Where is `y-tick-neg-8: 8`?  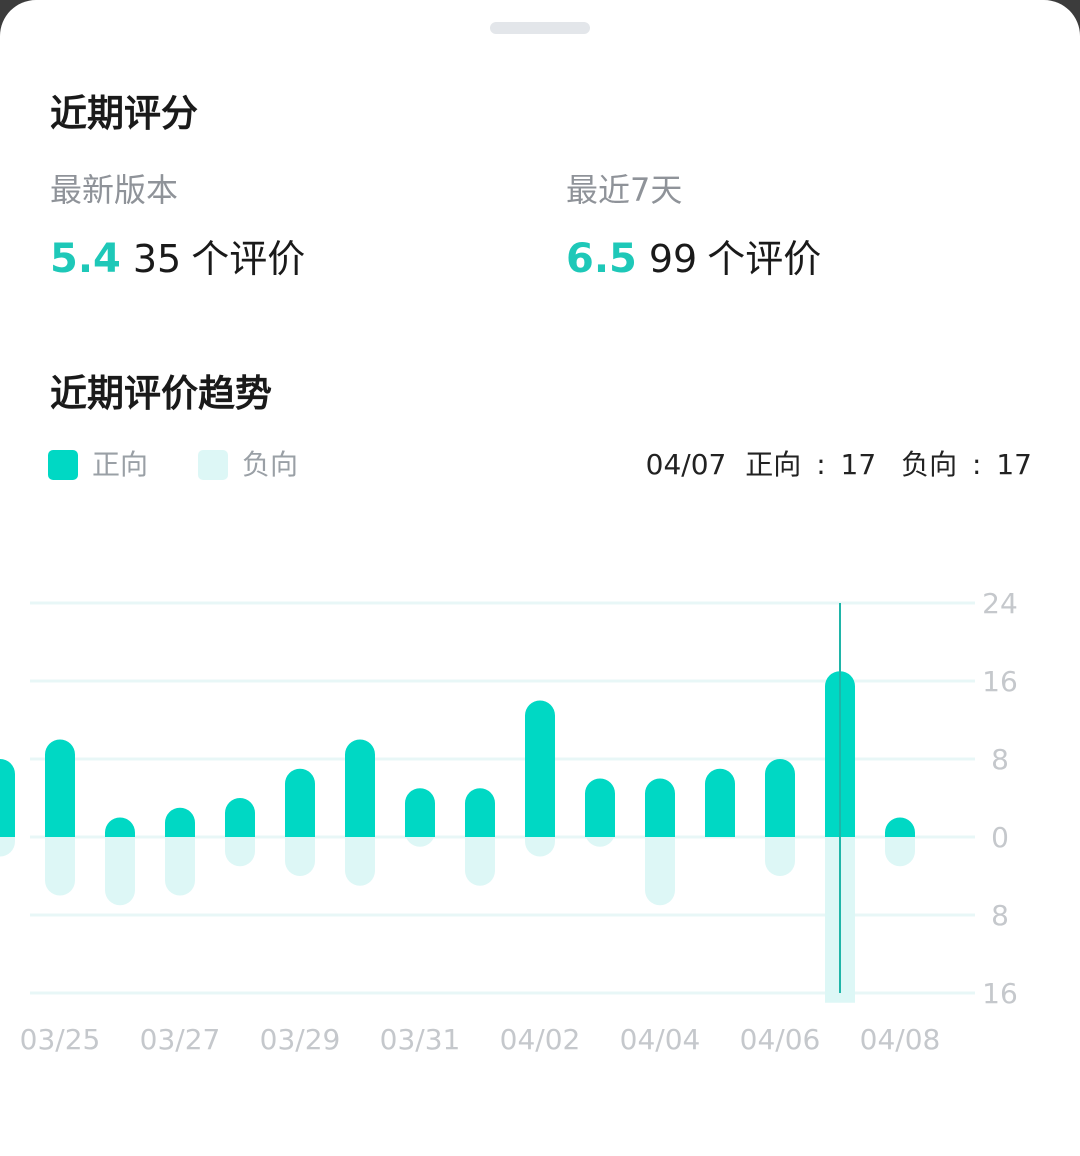
y-tick-neg-8: 8 is located at coordinates (1000, 915).